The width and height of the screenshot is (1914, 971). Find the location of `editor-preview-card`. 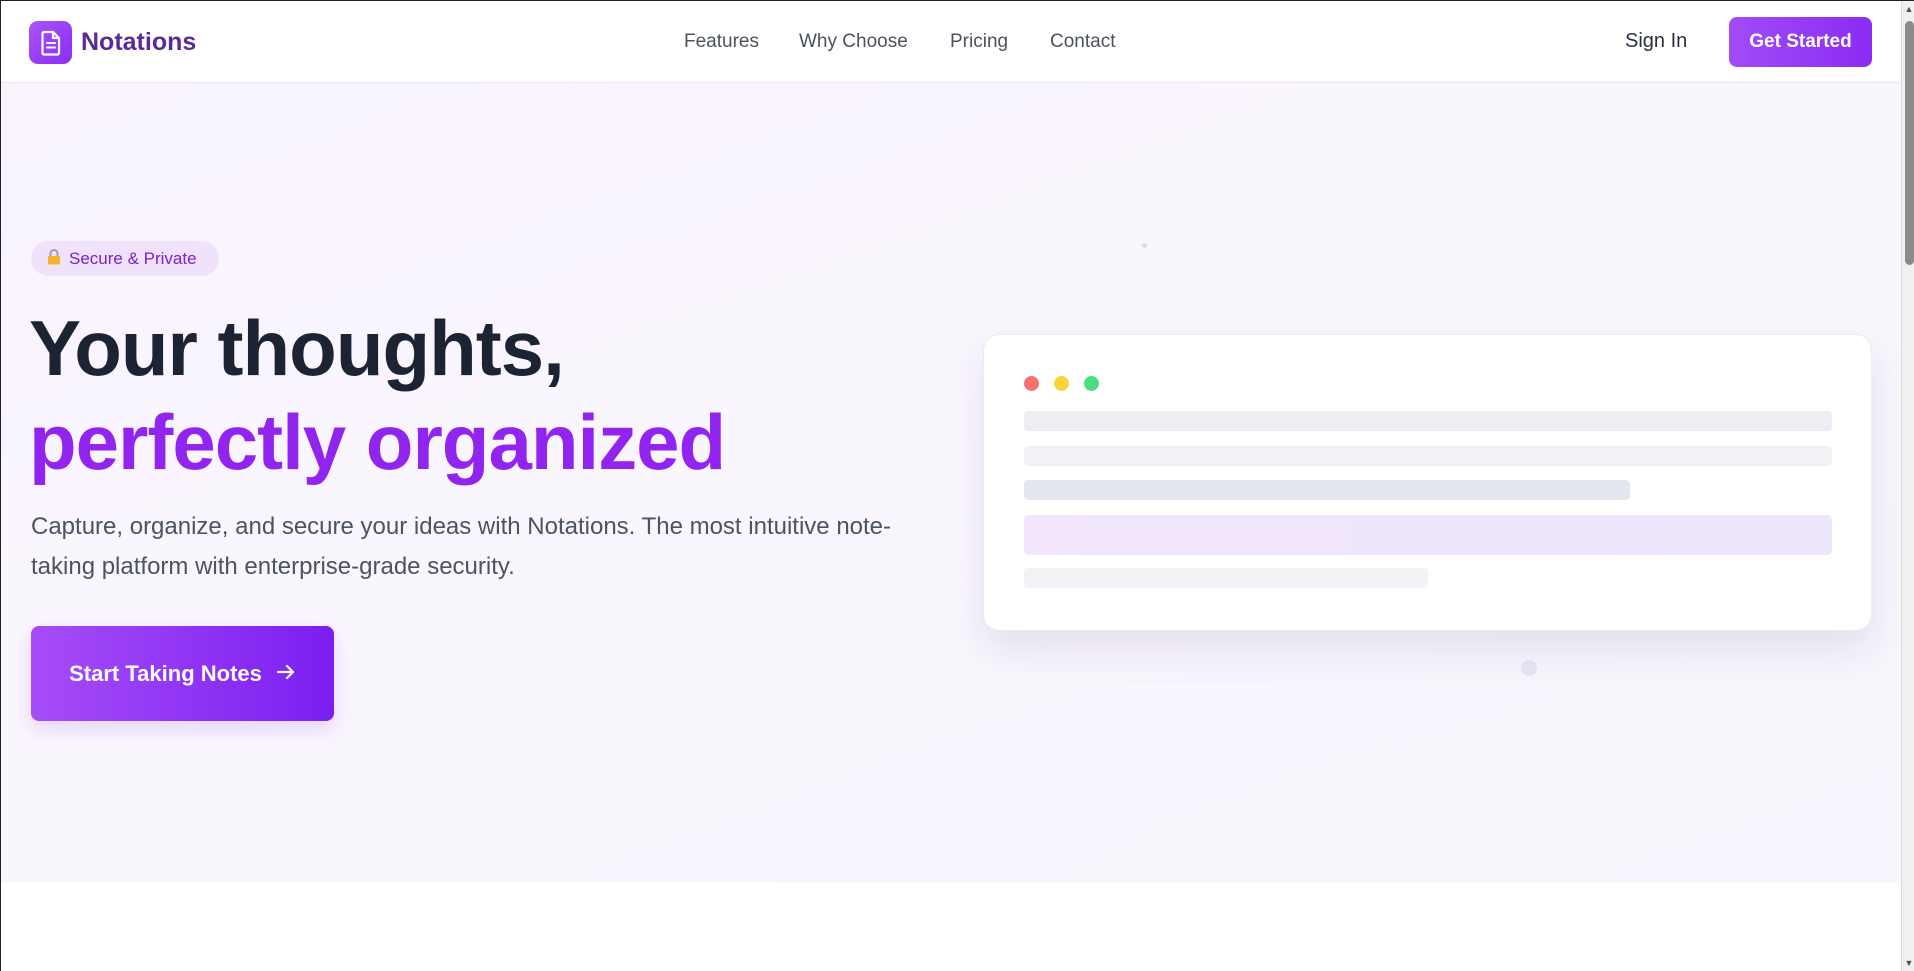

editor-preview-card is located at coordinates (1427, 482).